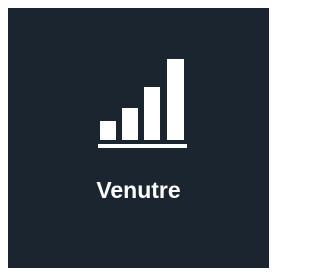 This screenshot has height=276, width=320. I want to click on bar-chart-icon, so click(142, 103).